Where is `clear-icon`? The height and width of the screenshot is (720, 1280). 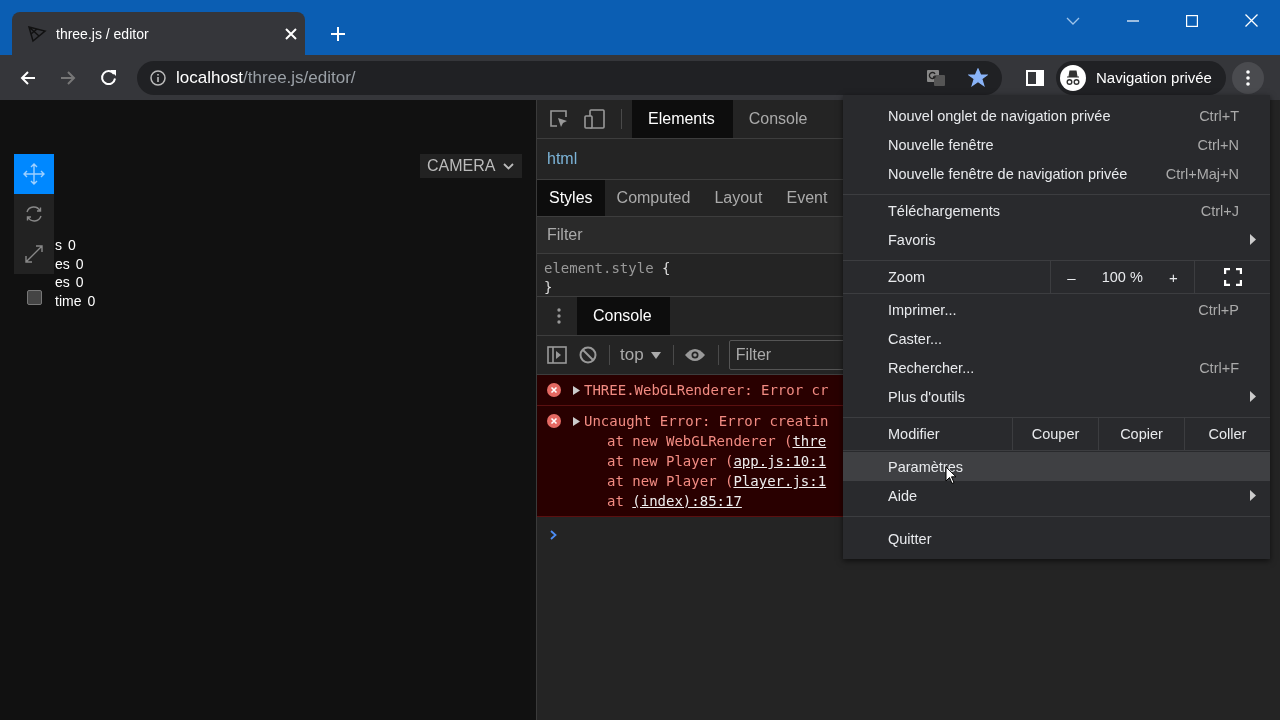 clear-icon is located at coordinates (588, 355).